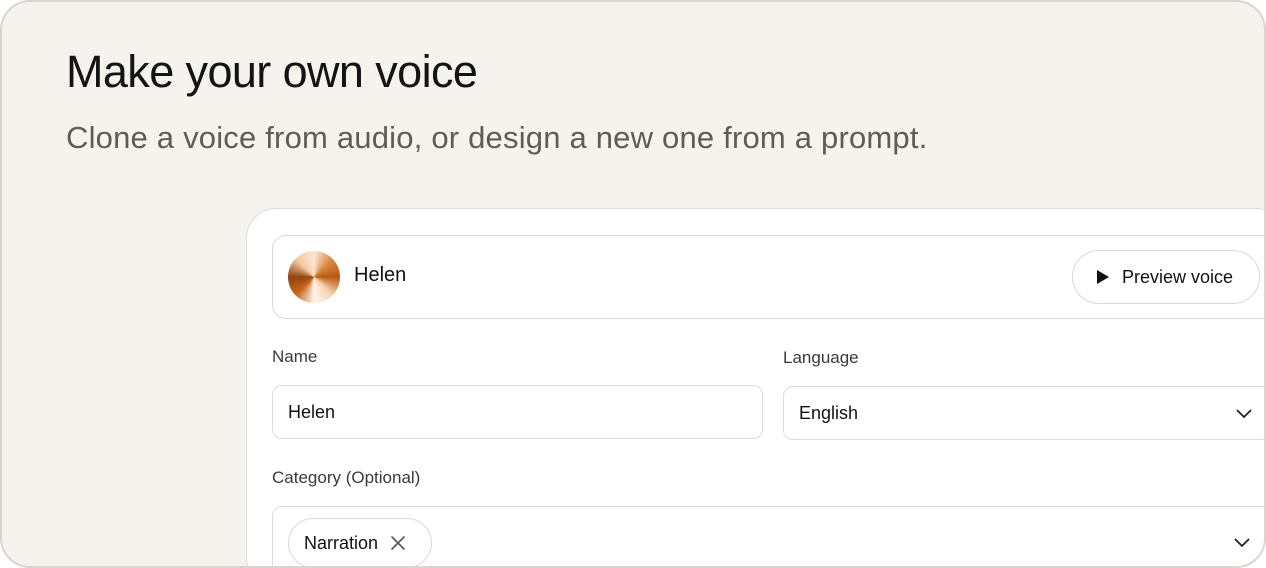  I want to click on voice-avatar, so click(314, 277).